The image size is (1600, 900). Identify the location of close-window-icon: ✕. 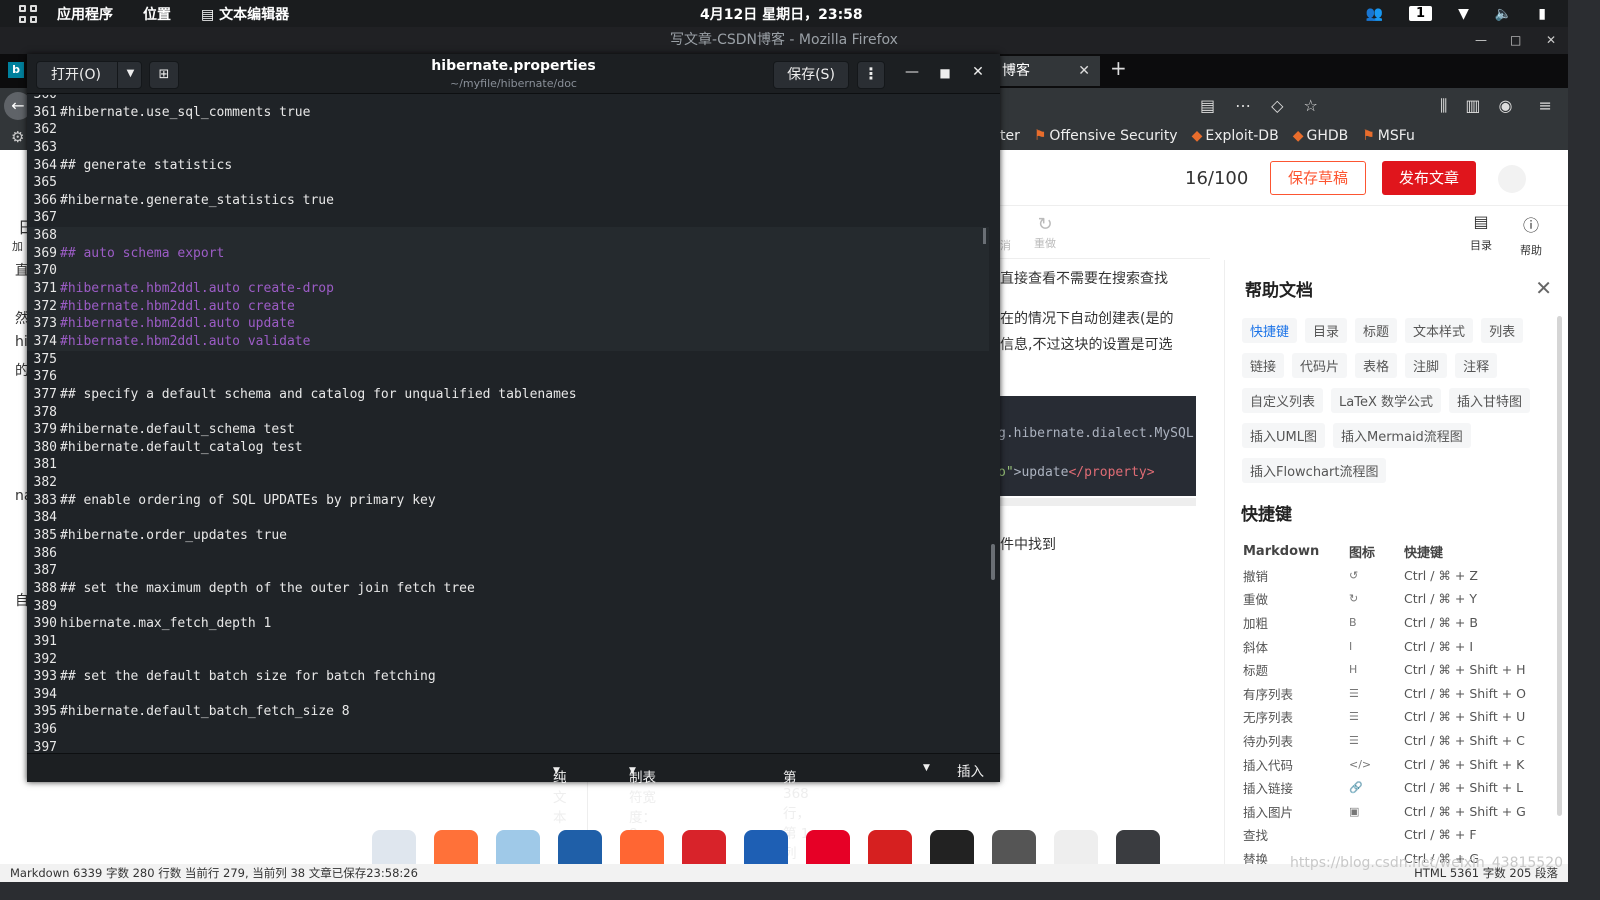
(978, 72).